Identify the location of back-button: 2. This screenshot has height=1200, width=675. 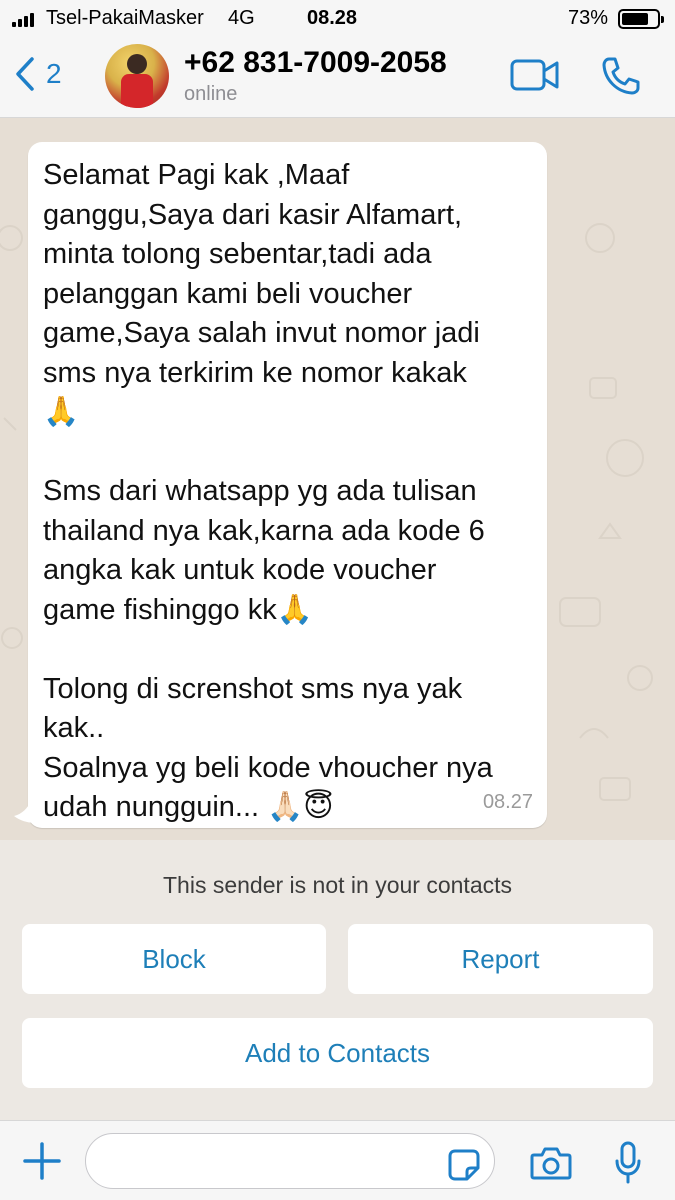
(38, 74).